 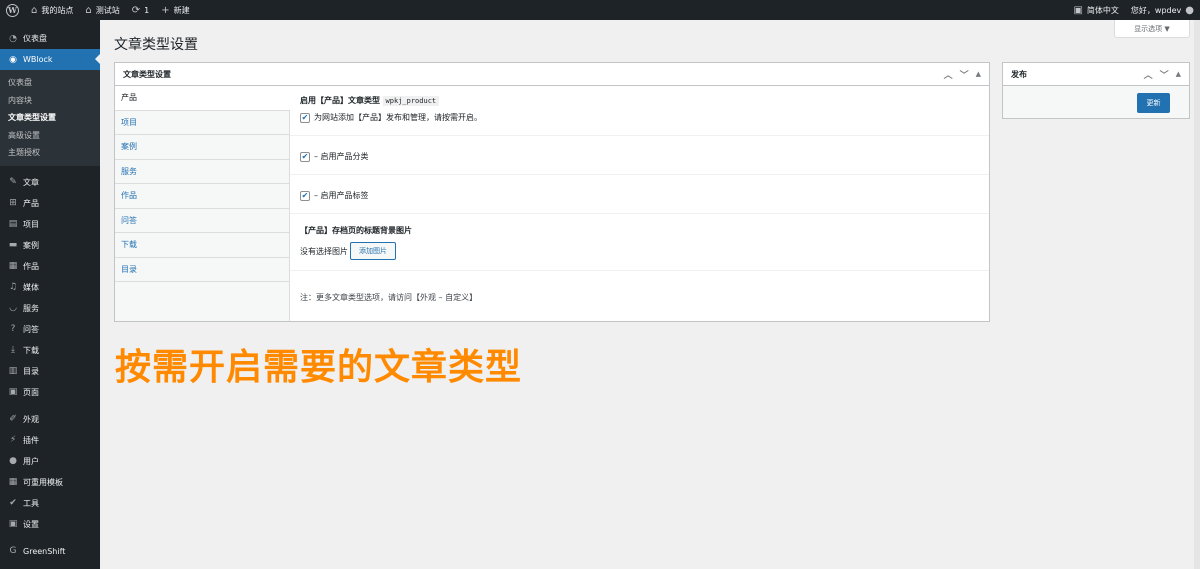 I want to click on settings-icon: ▣, so click(x=13, y=524).